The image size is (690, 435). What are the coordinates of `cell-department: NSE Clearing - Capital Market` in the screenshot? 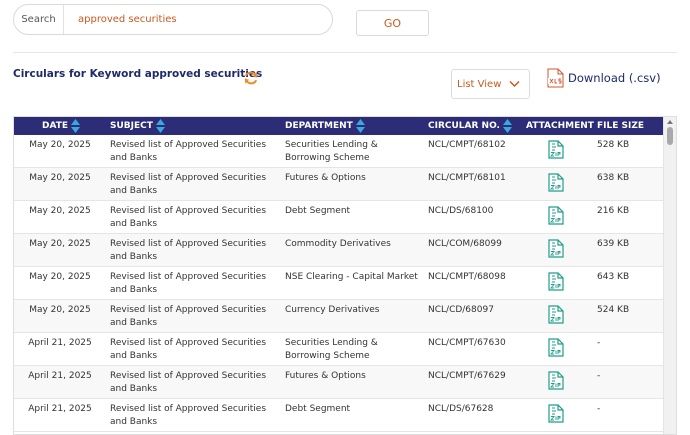 It's located at (351, 277).